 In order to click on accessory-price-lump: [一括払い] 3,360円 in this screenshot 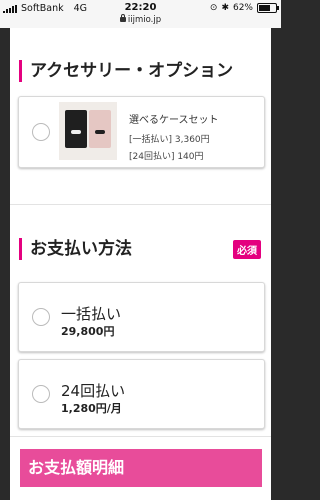, I will do `click(169, 140)`.